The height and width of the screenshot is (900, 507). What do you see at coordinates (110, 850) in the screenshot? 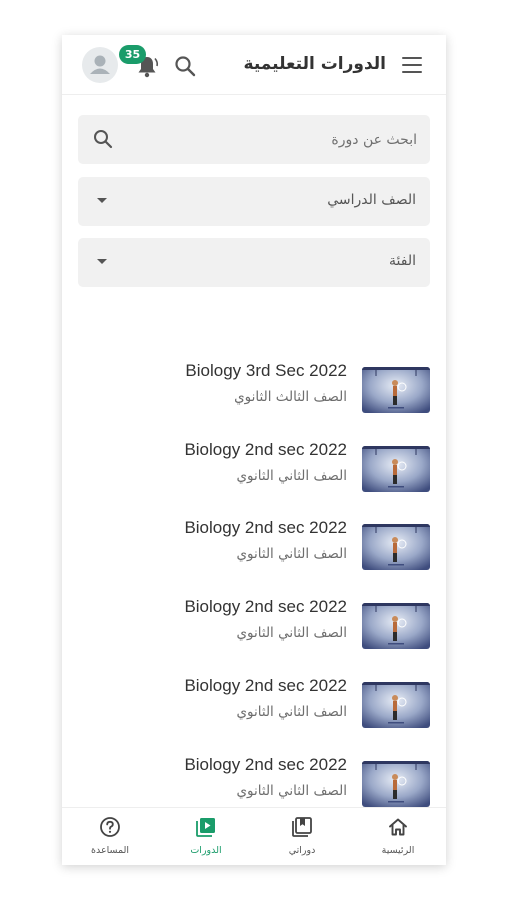
I see `nav-label-help: المساعدة` at bounding box center [110, 850].